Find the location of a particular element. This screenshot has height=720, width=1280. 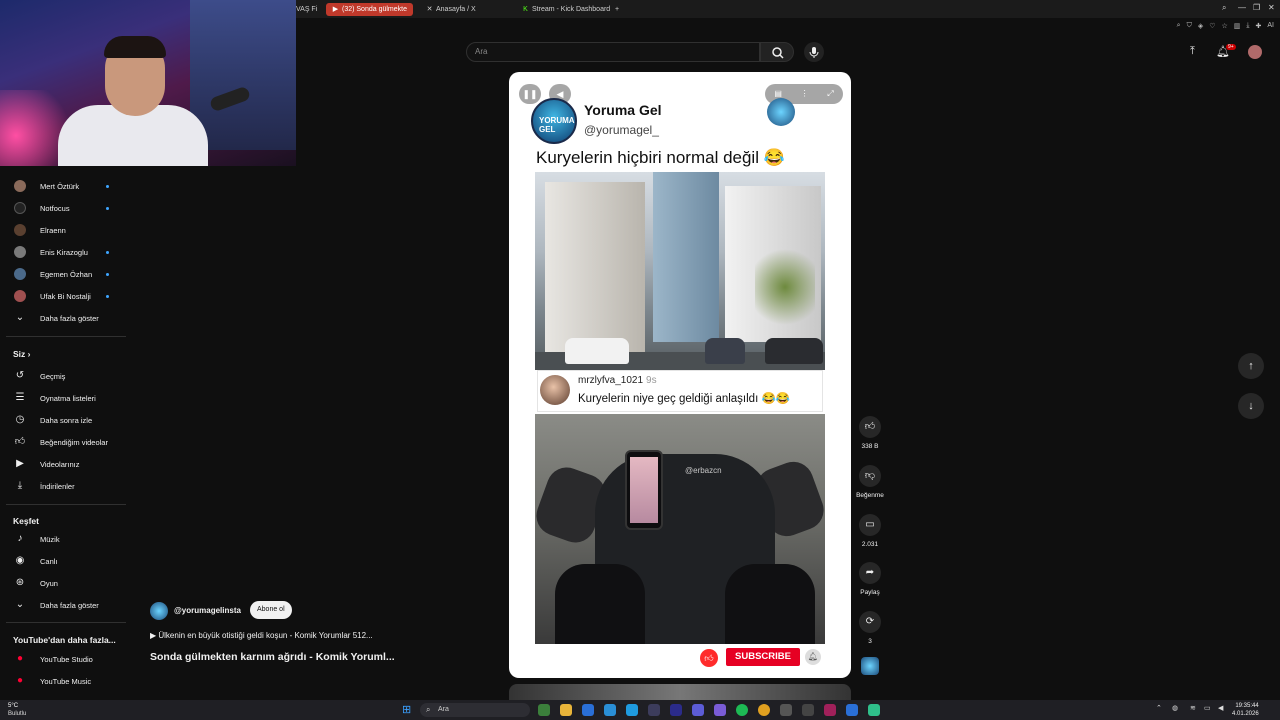

browser-tab-x: ✕ Anasayfa / X is located at coordinates (451, 9).